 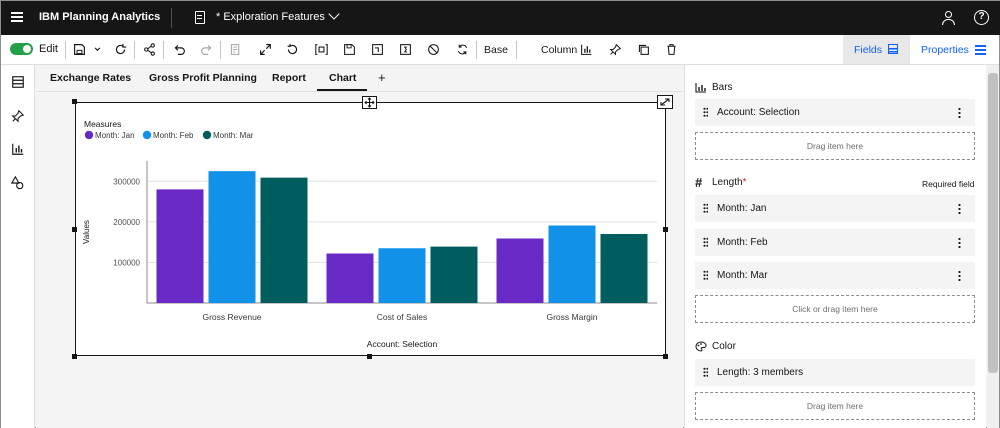 I want to click on palette-icon, so click(x=701, y=346).